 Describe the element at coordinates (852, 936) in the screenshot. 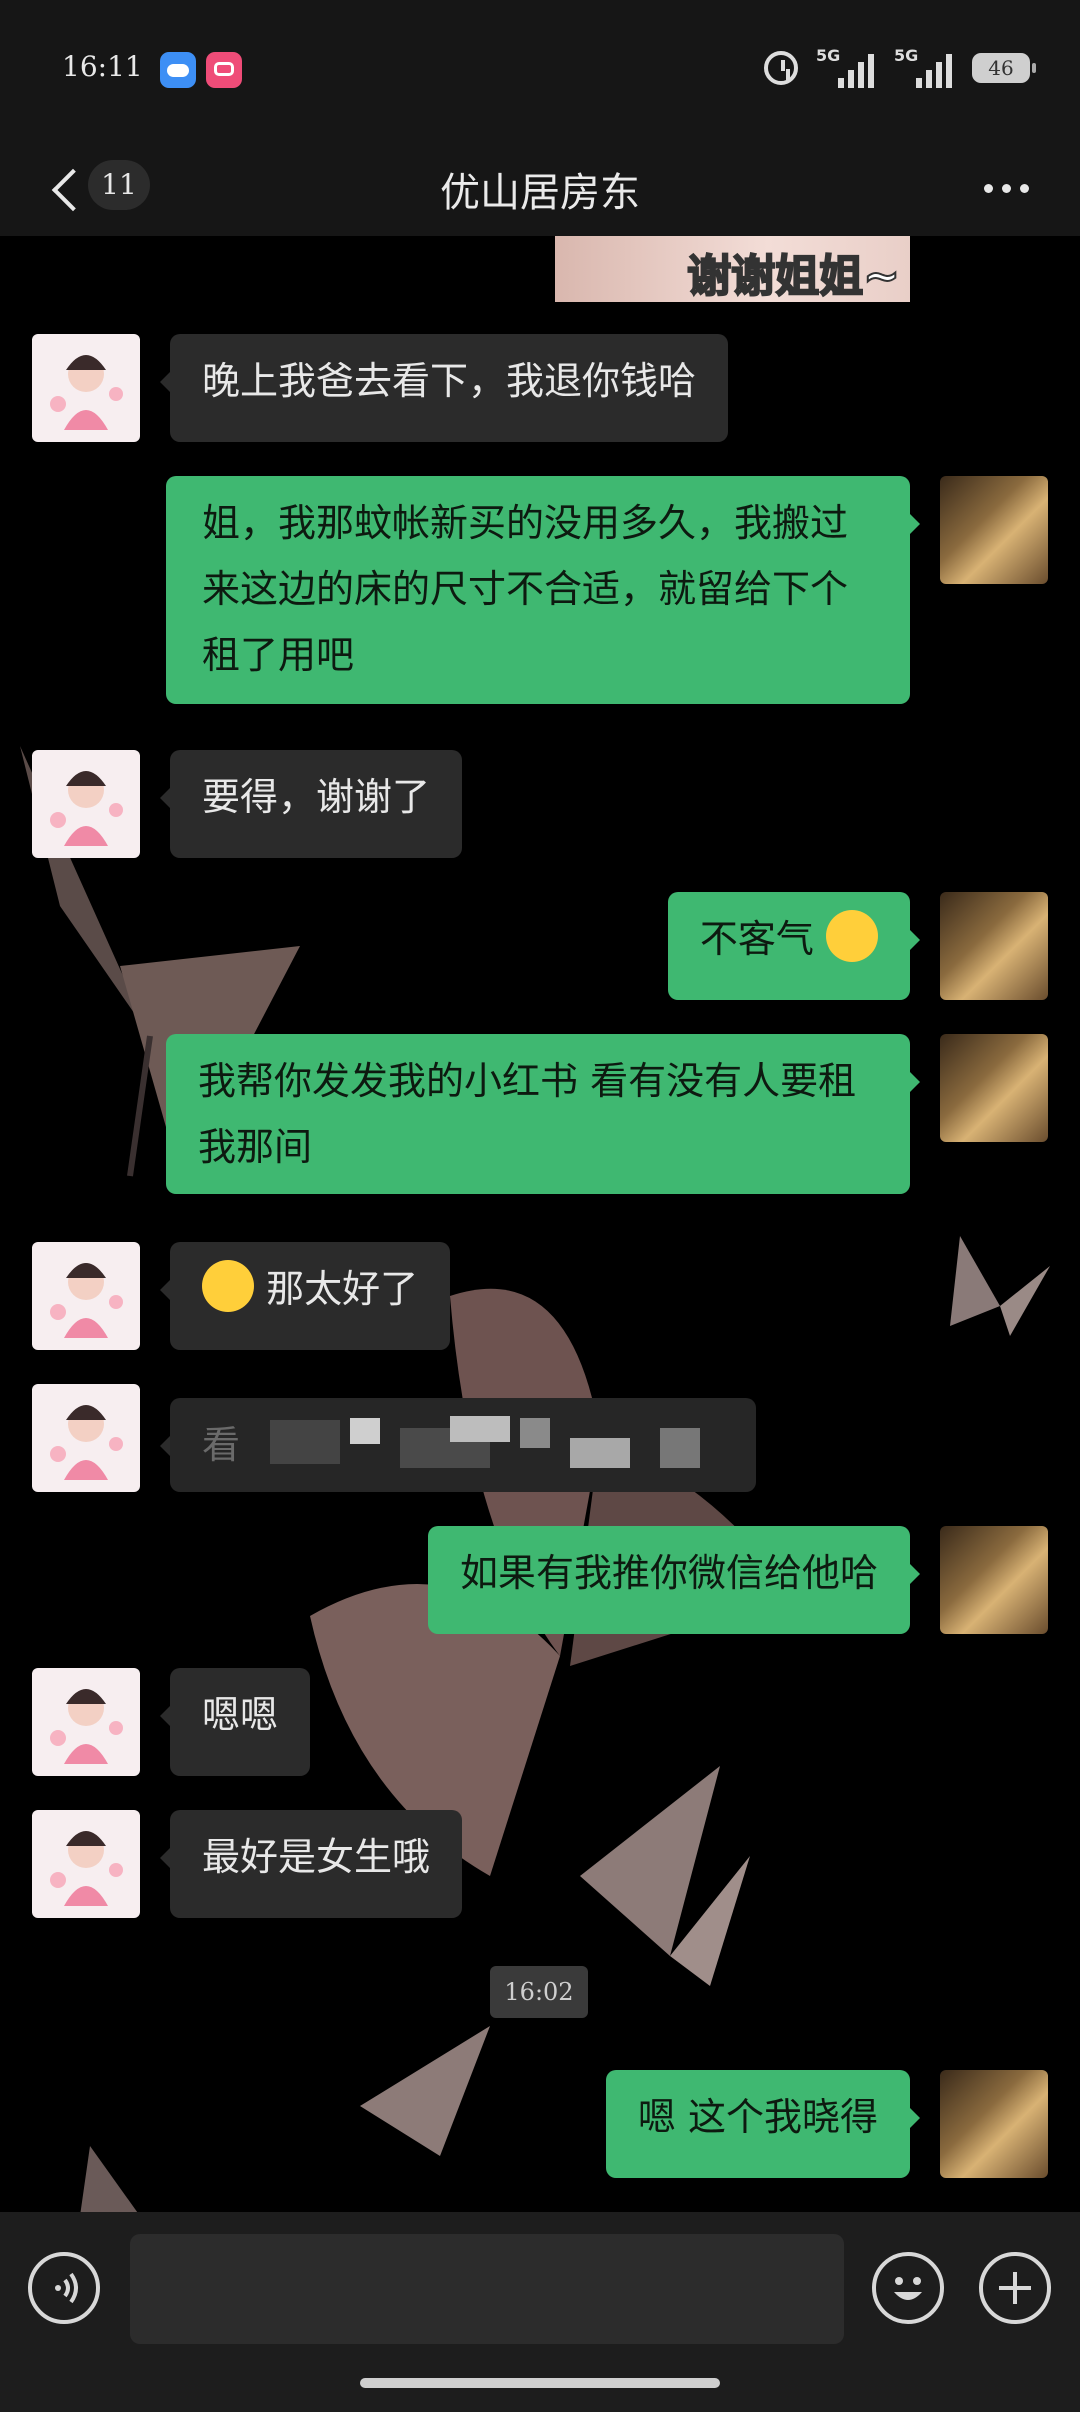

I see `smile-emoji-icon` at that location.